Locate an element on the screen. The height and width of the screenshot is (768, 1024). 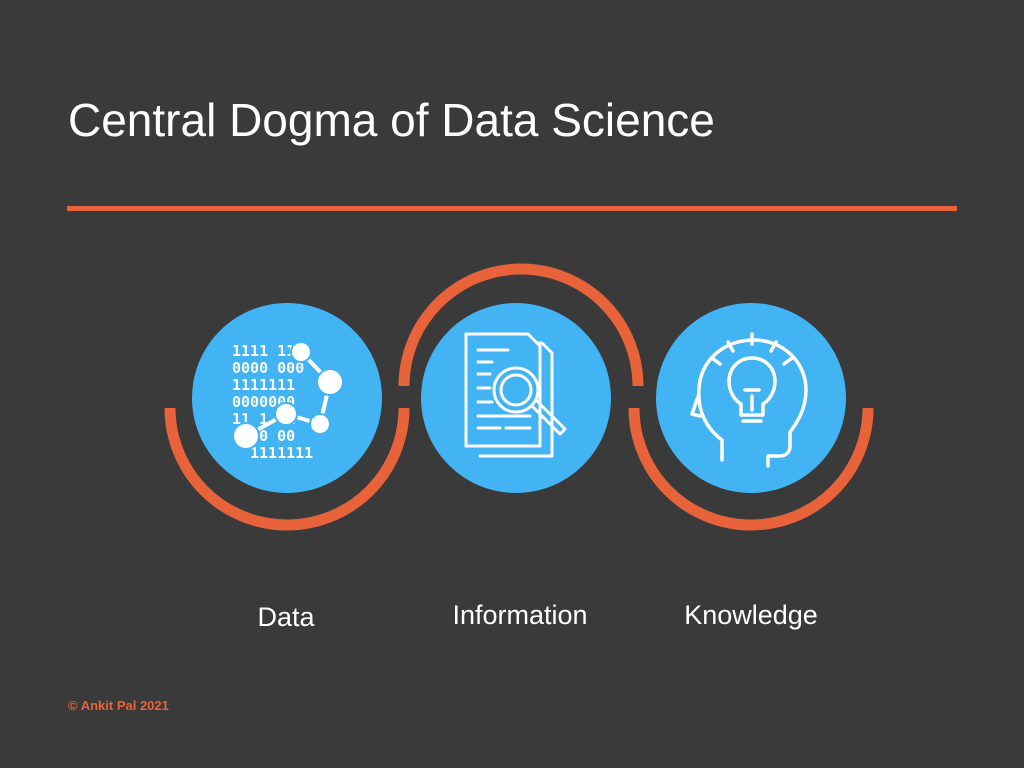
stage-label-information: Information is located at coordinates (520, 615).